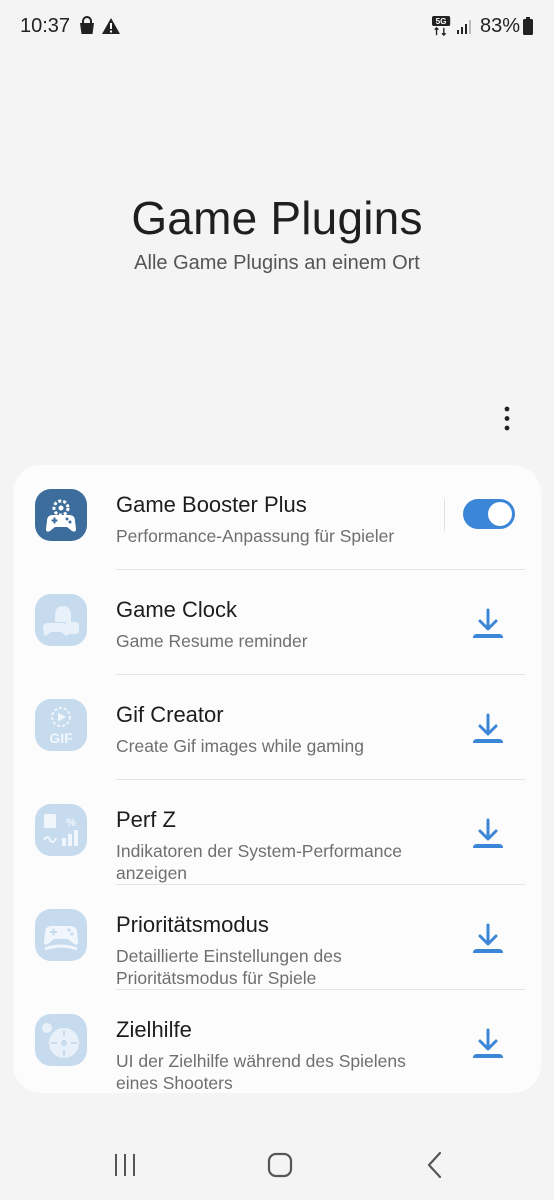 Image resolution: width=554 pixels, height=1200 pixels. What do you see at coordinates (61, 620) in the screenshot?
I see `game-clock-icon` at bounding box center [61, 620].